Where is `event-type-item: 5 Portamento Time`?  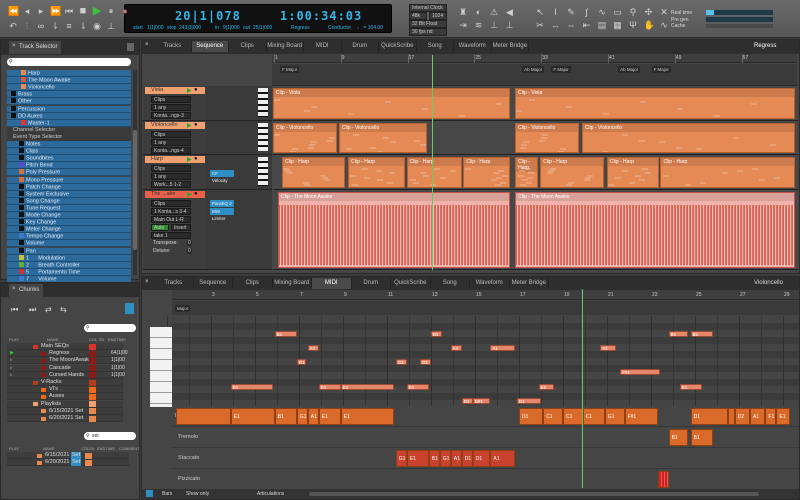 event-type-item: 5 Portamento Time is located at coordinates (69, 272).